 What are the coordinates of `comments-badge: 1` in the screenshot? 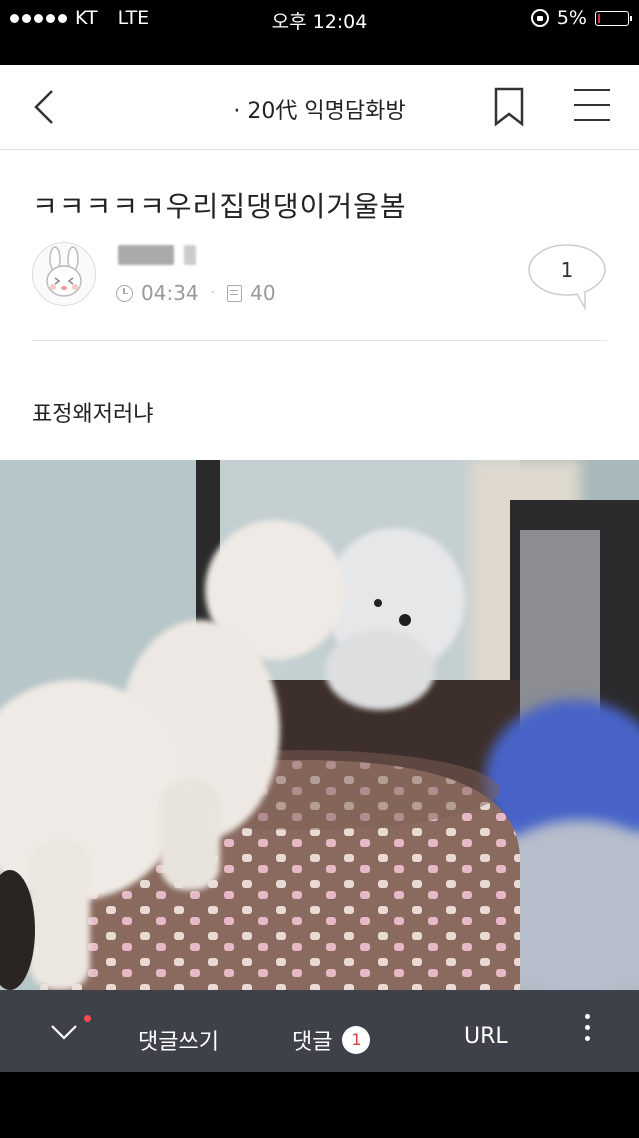 It's located at (356, 1040).